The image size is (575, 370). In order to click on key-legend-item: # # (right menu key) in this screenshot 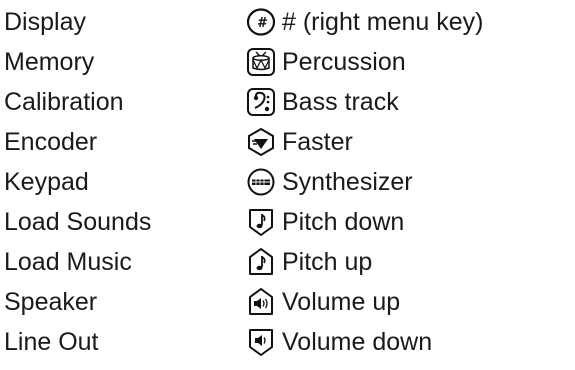, I will do `click(364, 22)`.